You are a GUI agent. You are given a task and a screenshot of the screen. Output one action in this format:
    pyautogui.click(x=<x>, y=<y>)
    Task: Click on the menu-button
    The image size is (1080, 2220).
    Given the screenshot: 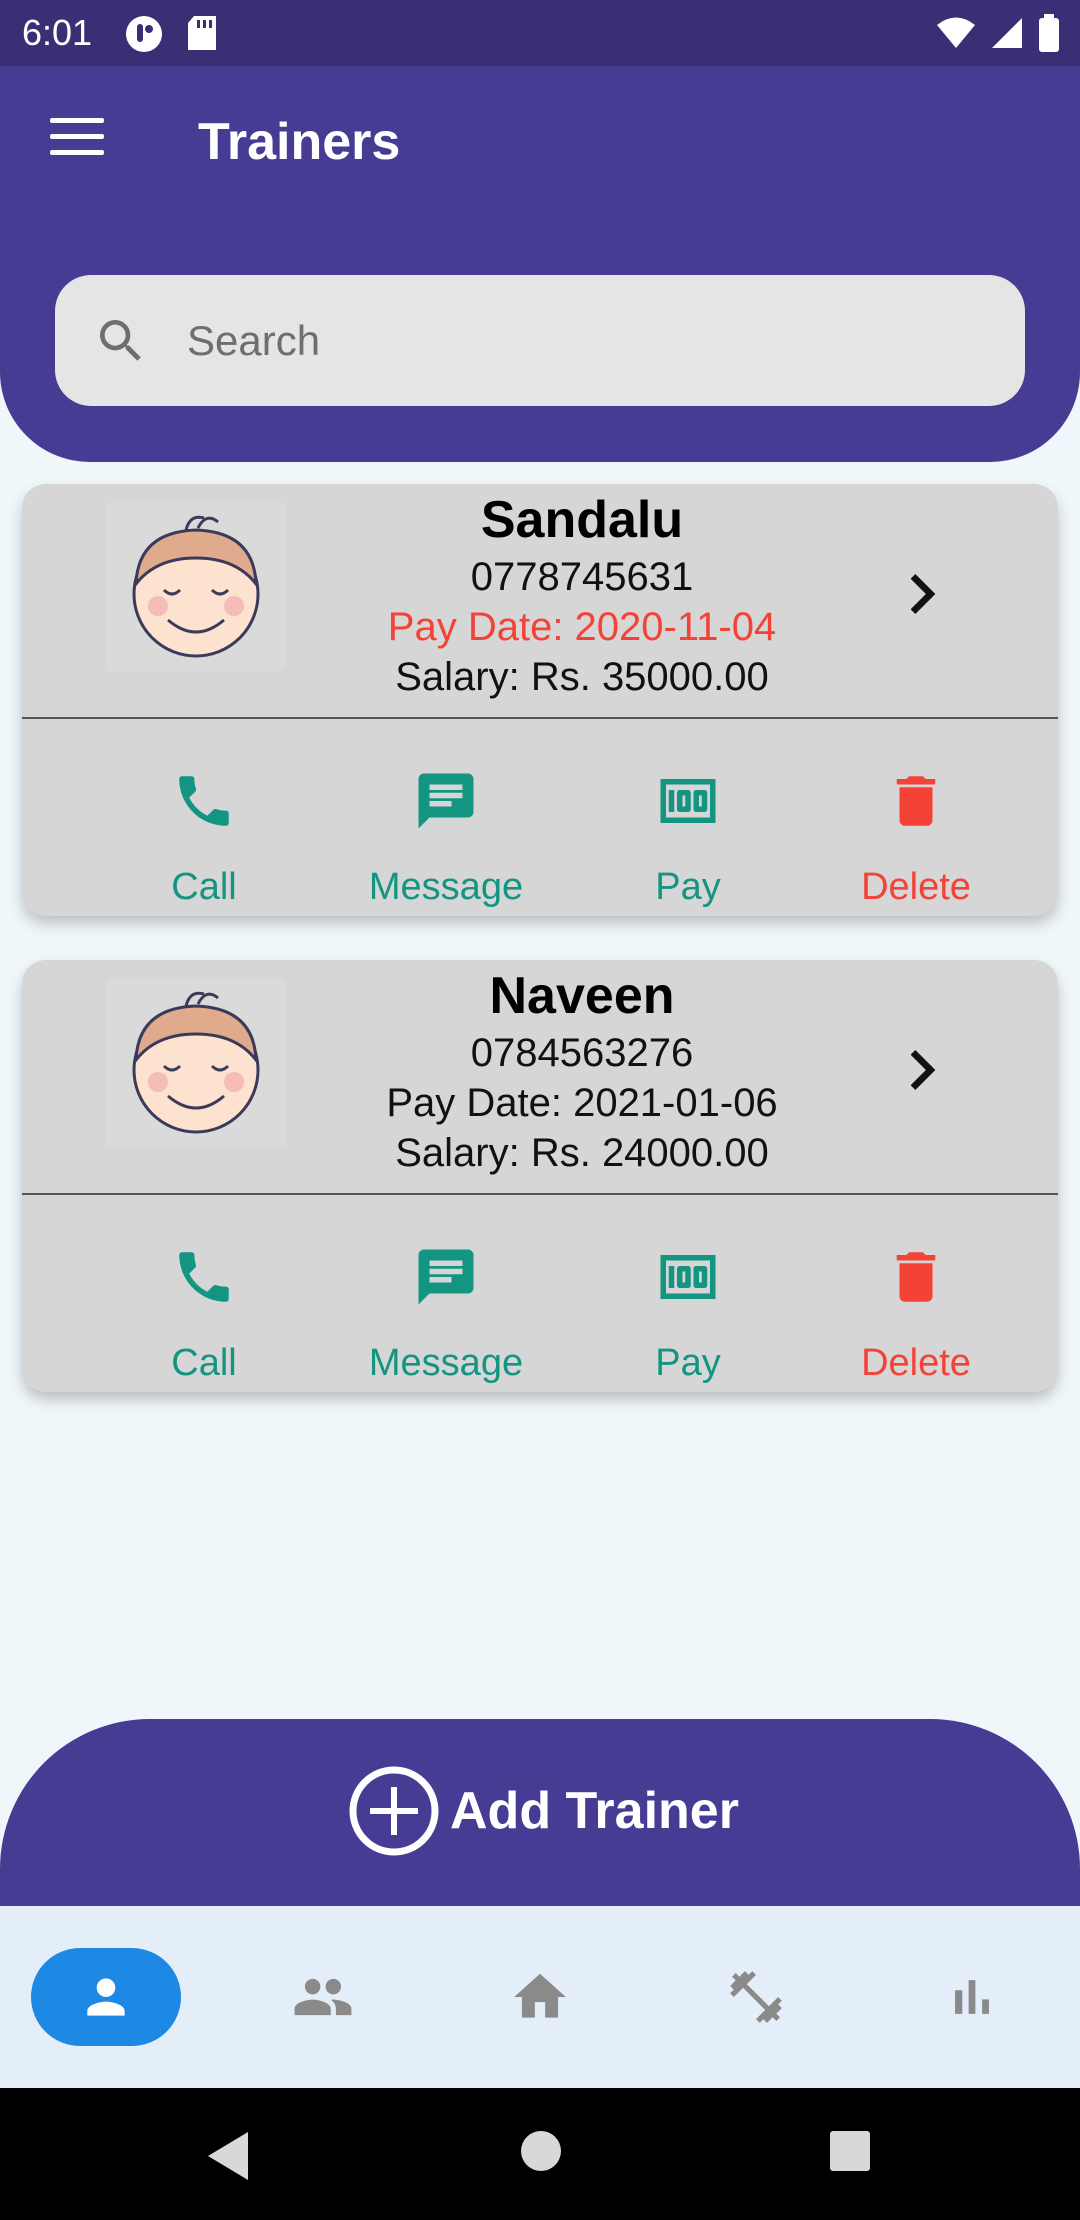 What is the action you would take?
    pyautogui.click(x=77, y=140)
    